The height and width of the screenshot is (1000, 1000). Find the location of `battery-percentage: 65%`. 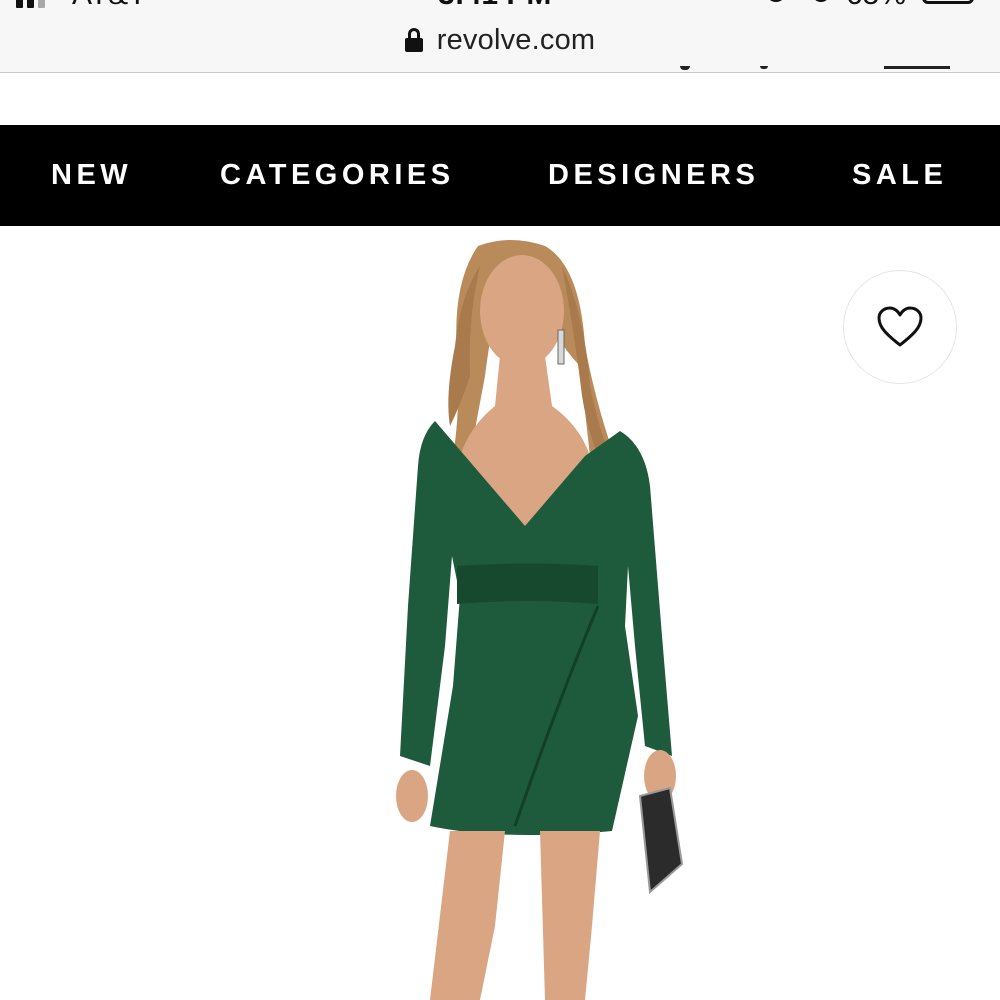

battery-percentage: 65% is located at coordinates (876, 6).